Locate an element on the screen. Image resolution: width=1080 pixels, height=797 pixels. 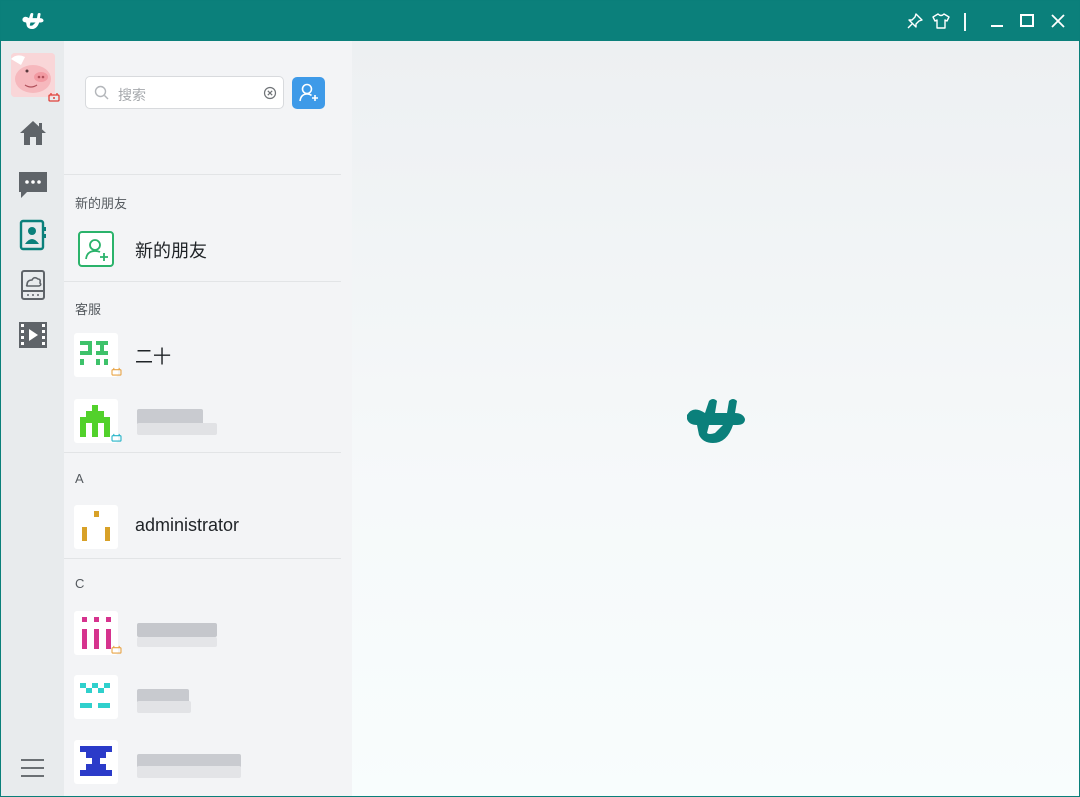
pin-icon is located at coordinates (915, 21).